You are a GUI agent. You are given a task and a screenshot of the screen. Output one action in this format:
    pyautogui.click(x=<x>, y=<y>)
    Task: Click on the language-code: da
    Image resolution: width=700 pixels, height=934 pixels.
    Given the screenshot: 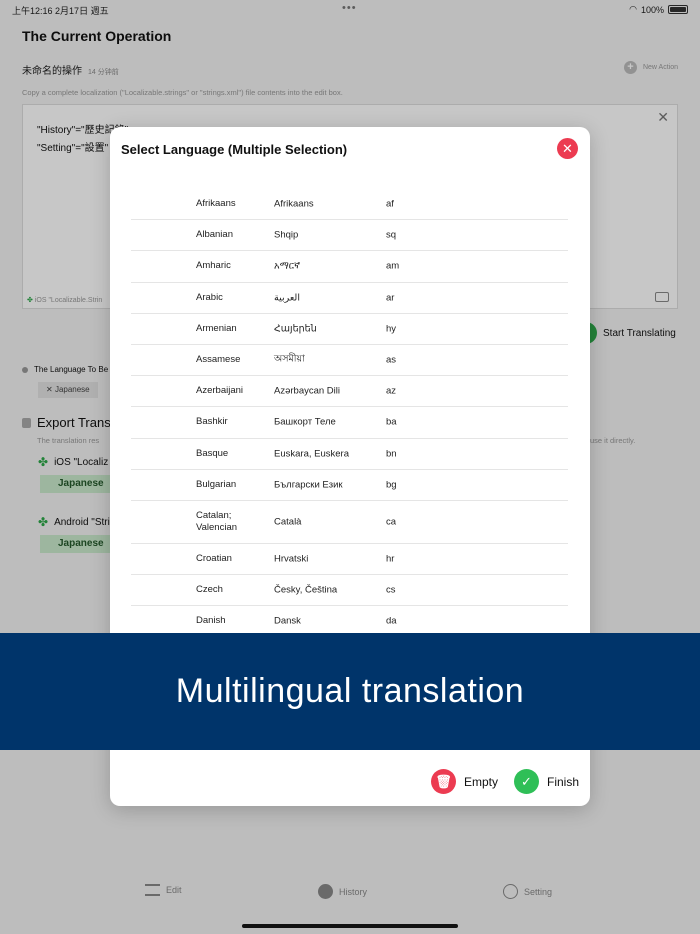 What is the action you would take?
    pyautogui.click(x=391, y=621)
    